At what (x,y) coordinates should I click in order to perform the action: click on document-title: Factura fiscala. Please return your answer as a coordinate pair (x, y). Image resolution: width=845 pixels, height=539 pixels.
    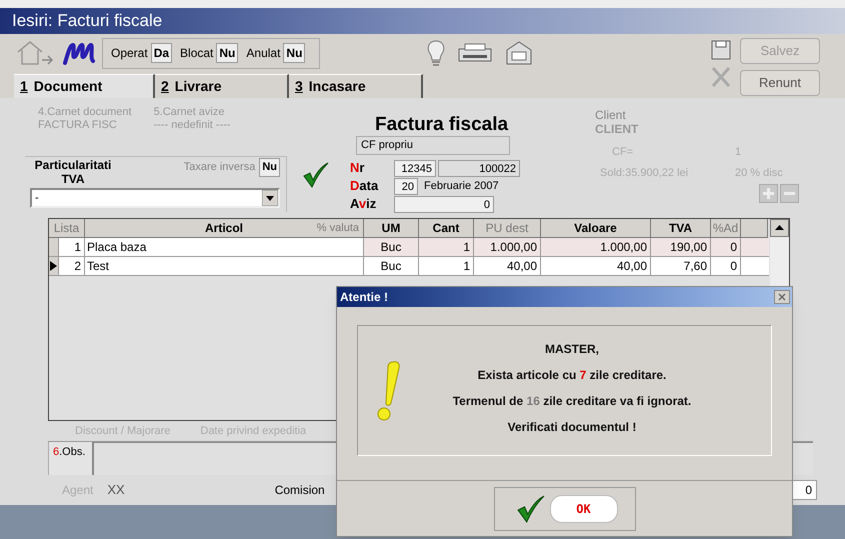
    Looking at the image, I should click on (442, 125).